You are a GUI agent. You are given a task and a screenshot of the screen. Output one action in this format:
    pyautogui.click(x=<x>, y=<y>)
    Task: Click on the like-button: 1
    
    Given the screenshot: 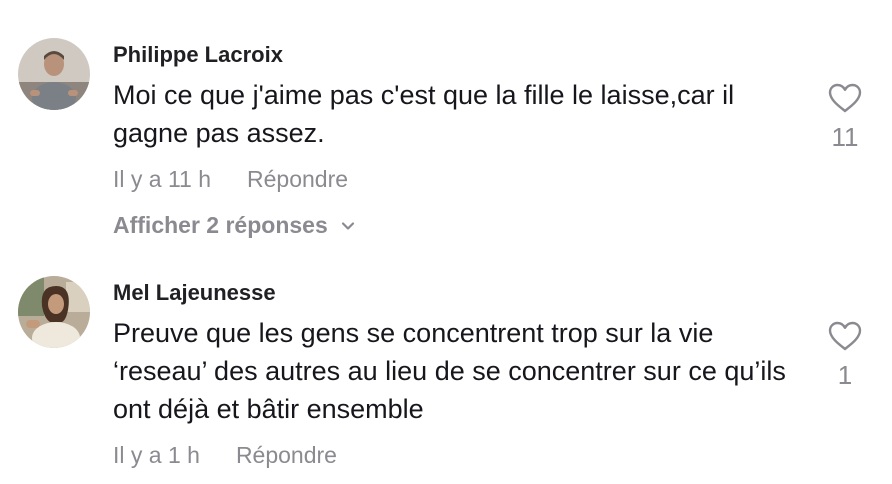 What is the action you would take?
    pyautogui.click(x=845, y=355)
    